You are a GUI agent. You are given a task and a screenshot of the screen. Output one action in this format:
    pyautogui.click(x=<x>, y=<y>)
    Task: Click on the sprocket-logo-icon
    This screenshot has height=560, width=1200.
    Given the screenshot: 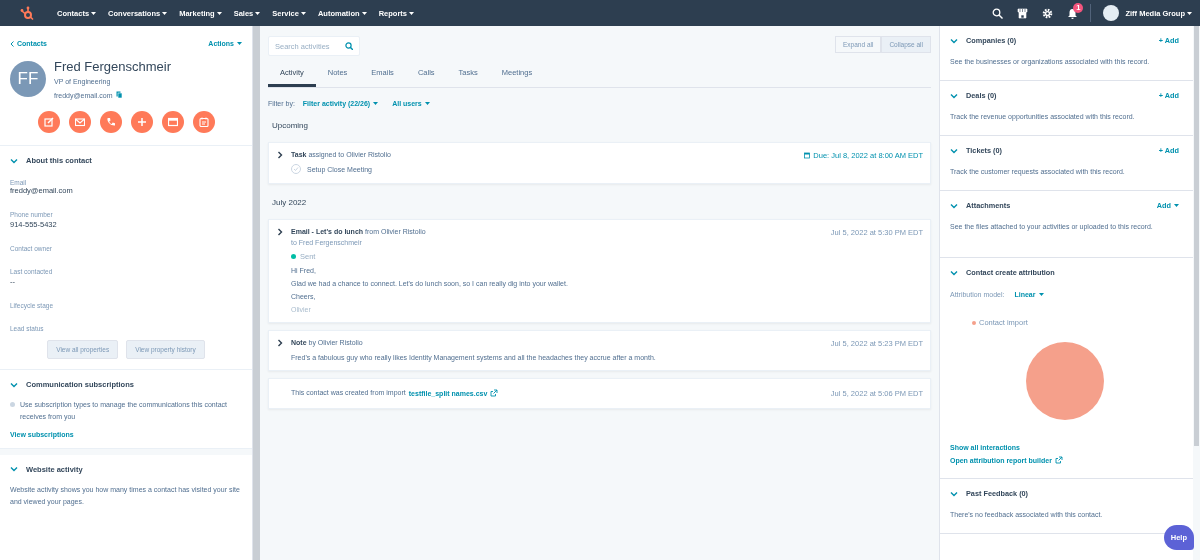 What is the action you would take?
    pyautogui.click(x=27, y=13)
    